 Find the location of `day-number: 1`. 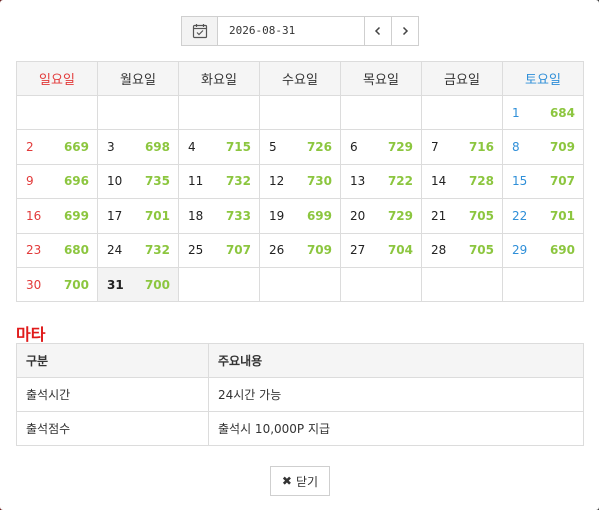

day-number: 1 is located at coordinates (516, 112).